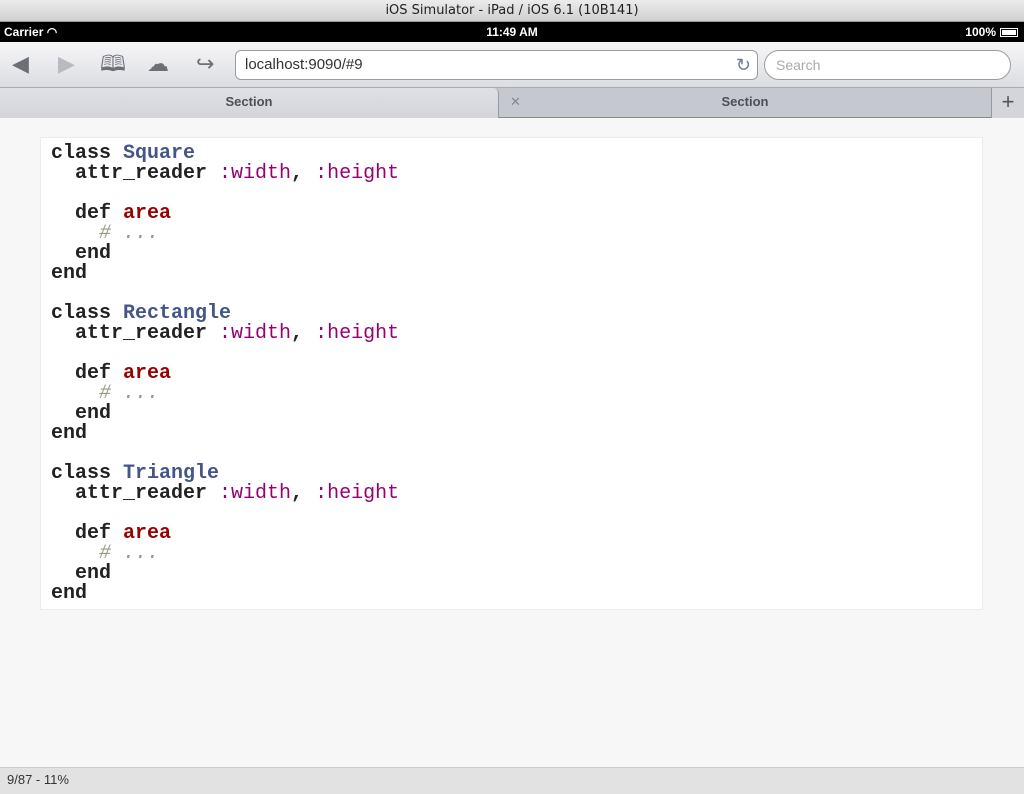 The width and height of the screenshot is (1024, 794). What do you see at coordinates (1009, 32) in the screenshot?
I see `battery-icon` at bounding box center [1009, 32].